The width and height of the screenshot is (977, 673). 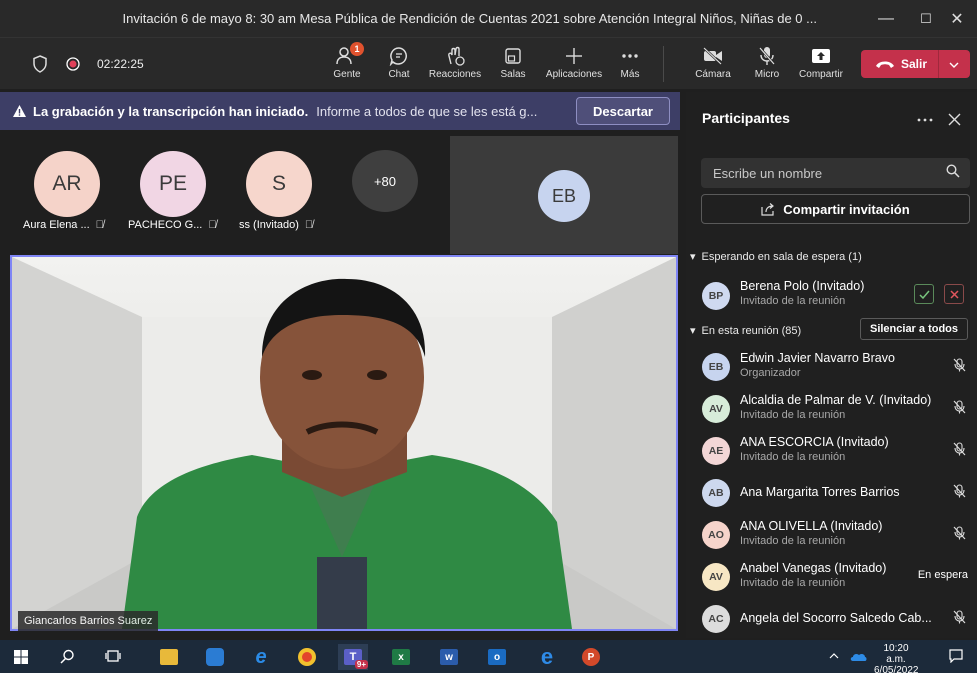 I want to click on waiting-section-header: ▾ Esperando en sala de espera (1), so click(x=776, y=257).